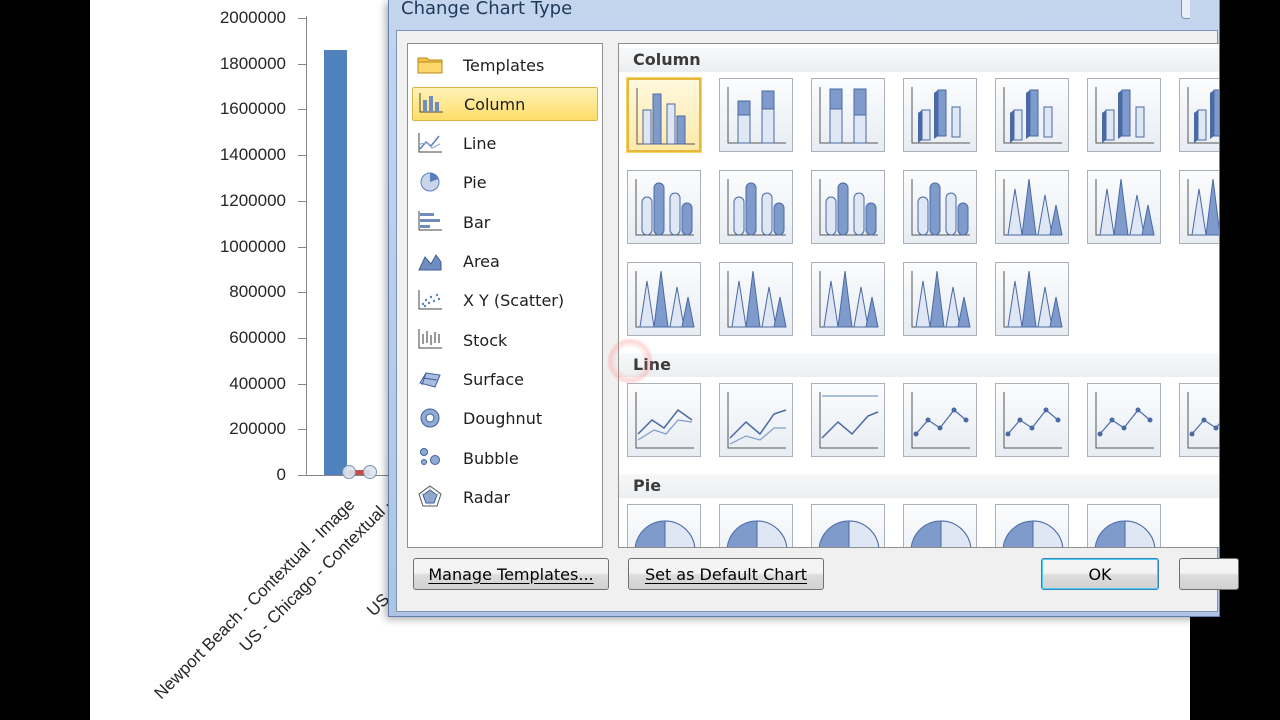 The width and height of the screenshot is (1280, 720). Describe the element at coordinates (505, 262) in the screenshot. I see `chart-category-area: Area` at that location.